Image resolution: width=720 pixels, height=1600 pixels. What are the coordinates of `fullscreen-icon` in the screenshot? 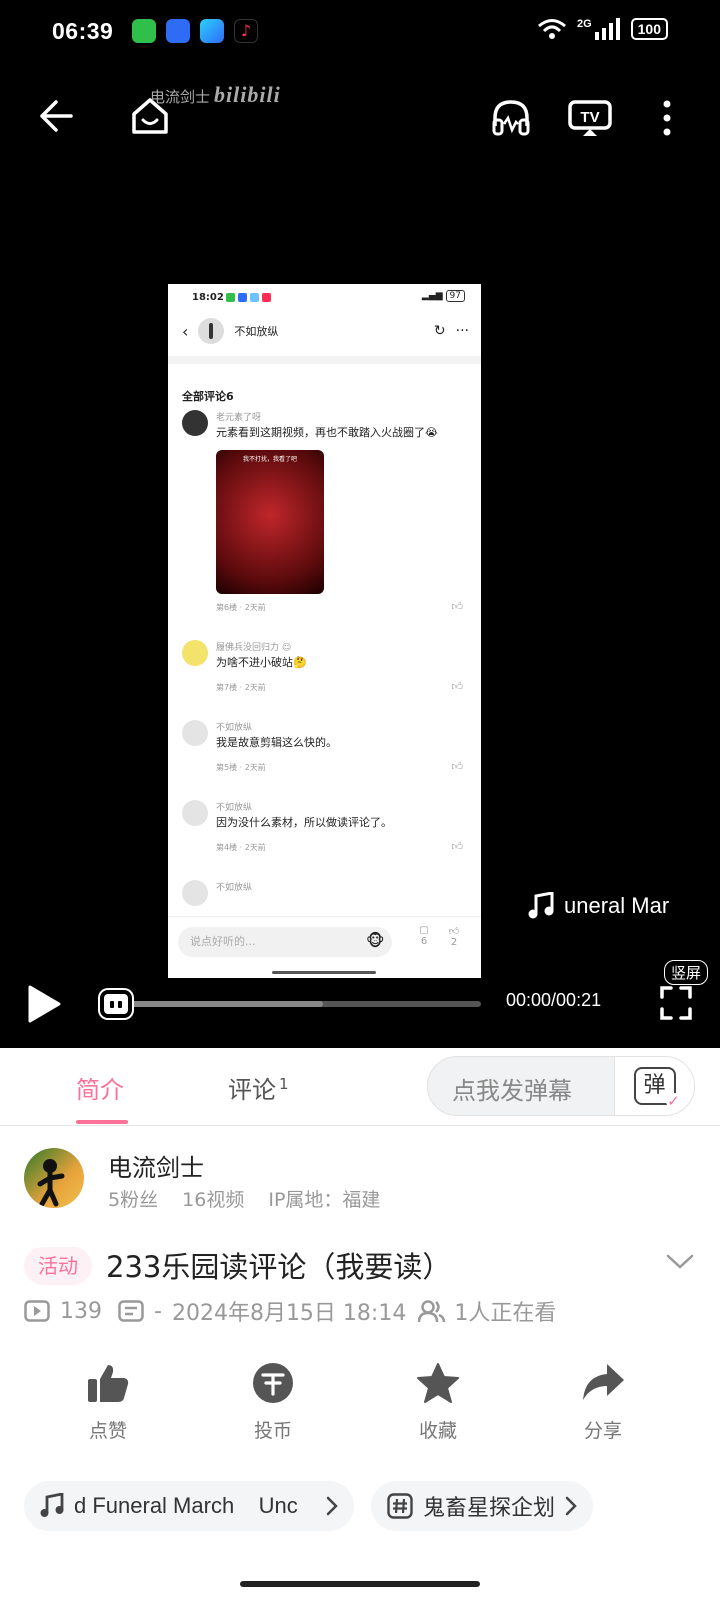 It's located at (676, 1003).